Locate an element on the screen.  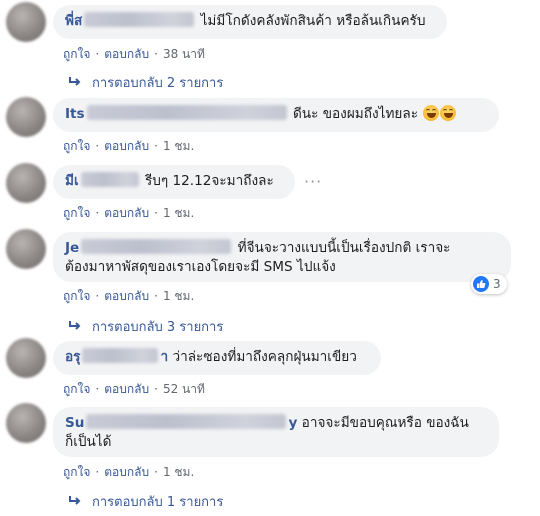
reaction-summary: 3 is located at coordinates (489, 284).